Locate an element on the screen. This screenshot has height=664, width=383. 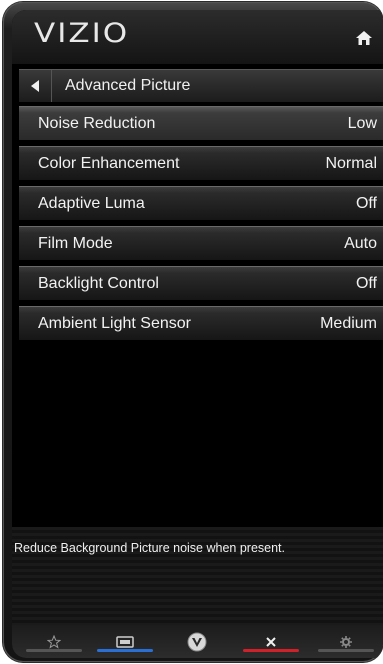
input-icon is located at coordinates (125, 641).